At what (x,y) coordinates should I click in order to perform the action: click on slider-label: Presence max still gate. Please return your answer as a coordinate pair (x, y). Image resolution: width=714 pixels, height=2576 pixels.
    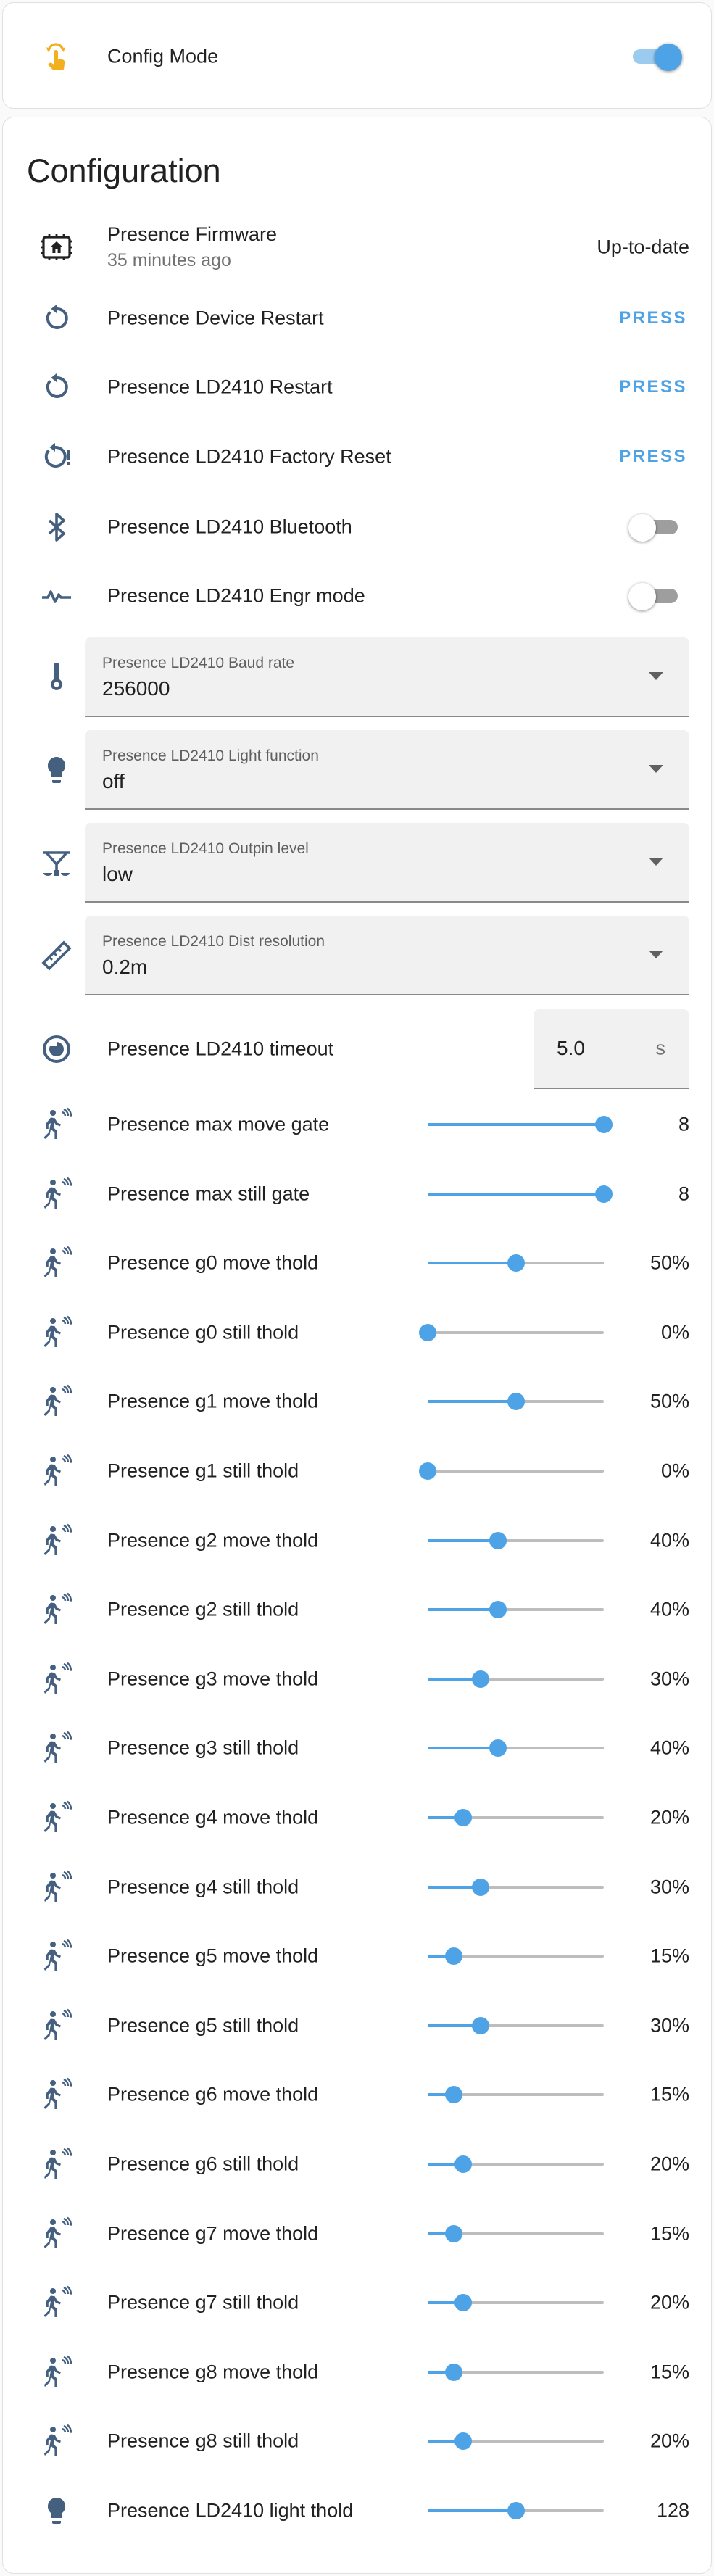
    Looking at the image, I should click on (208, 1194).